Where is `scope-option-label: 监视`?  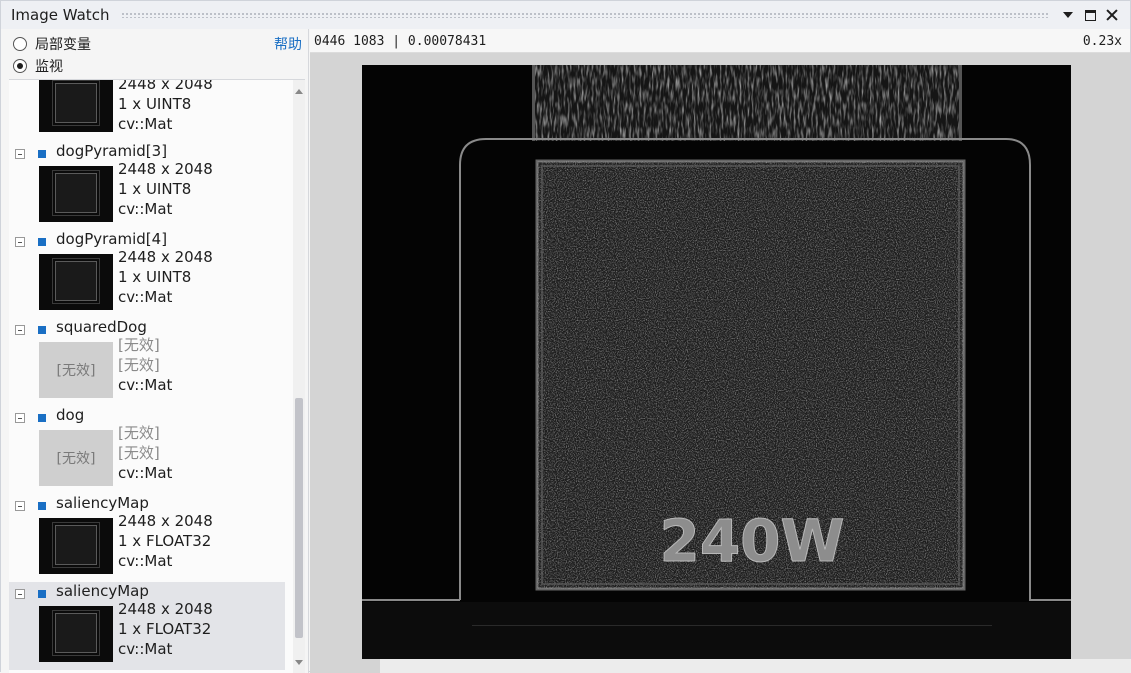
scope-option-label: 监视 is located at coordinates (49, 67).